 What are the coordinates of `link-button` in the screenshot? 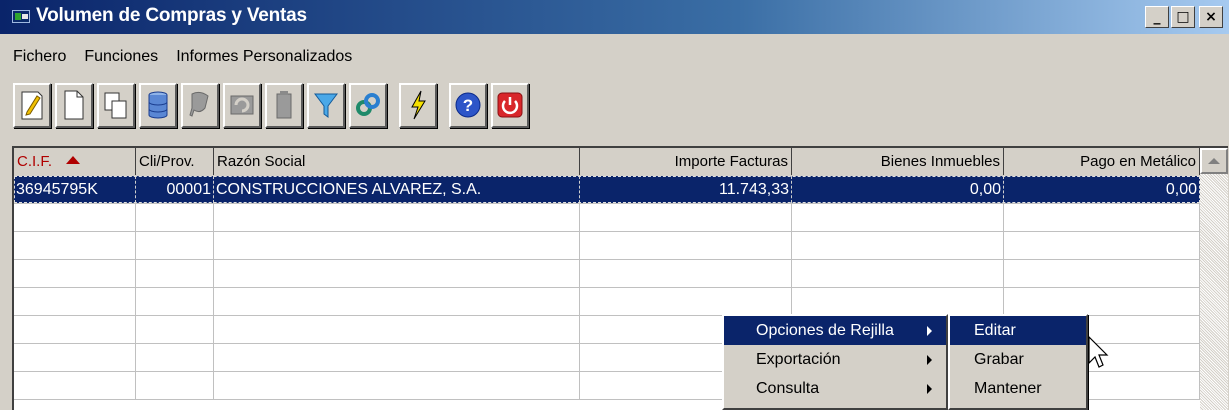 It's located at (368, 105).